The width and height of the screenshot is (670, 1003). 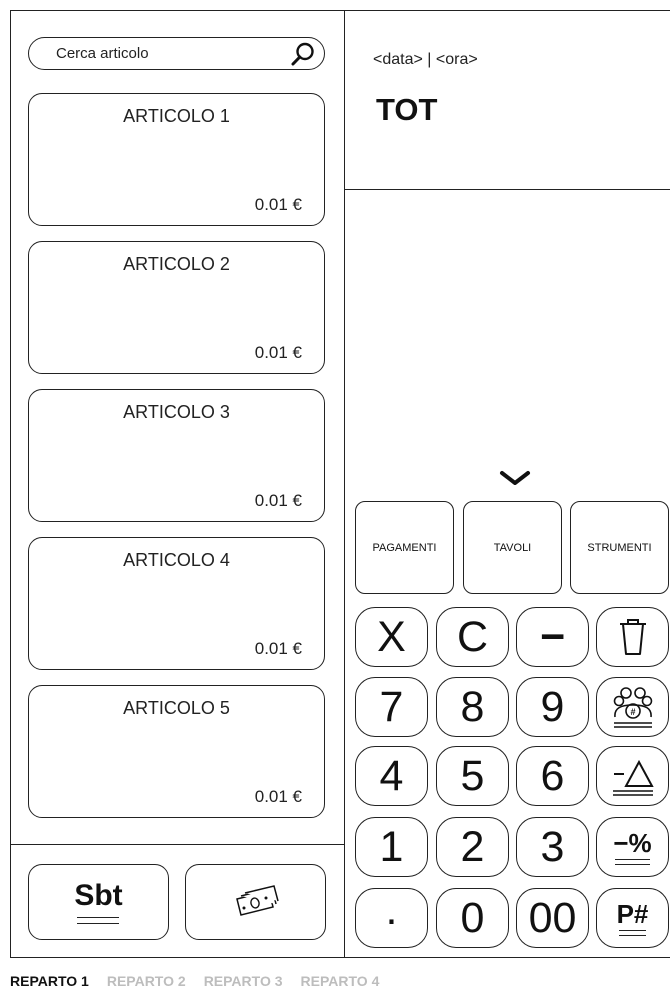 What do you see at coordinates (552, 637) in the screenshot?
I see `minus-key: −` at bounding box center [552, 637].